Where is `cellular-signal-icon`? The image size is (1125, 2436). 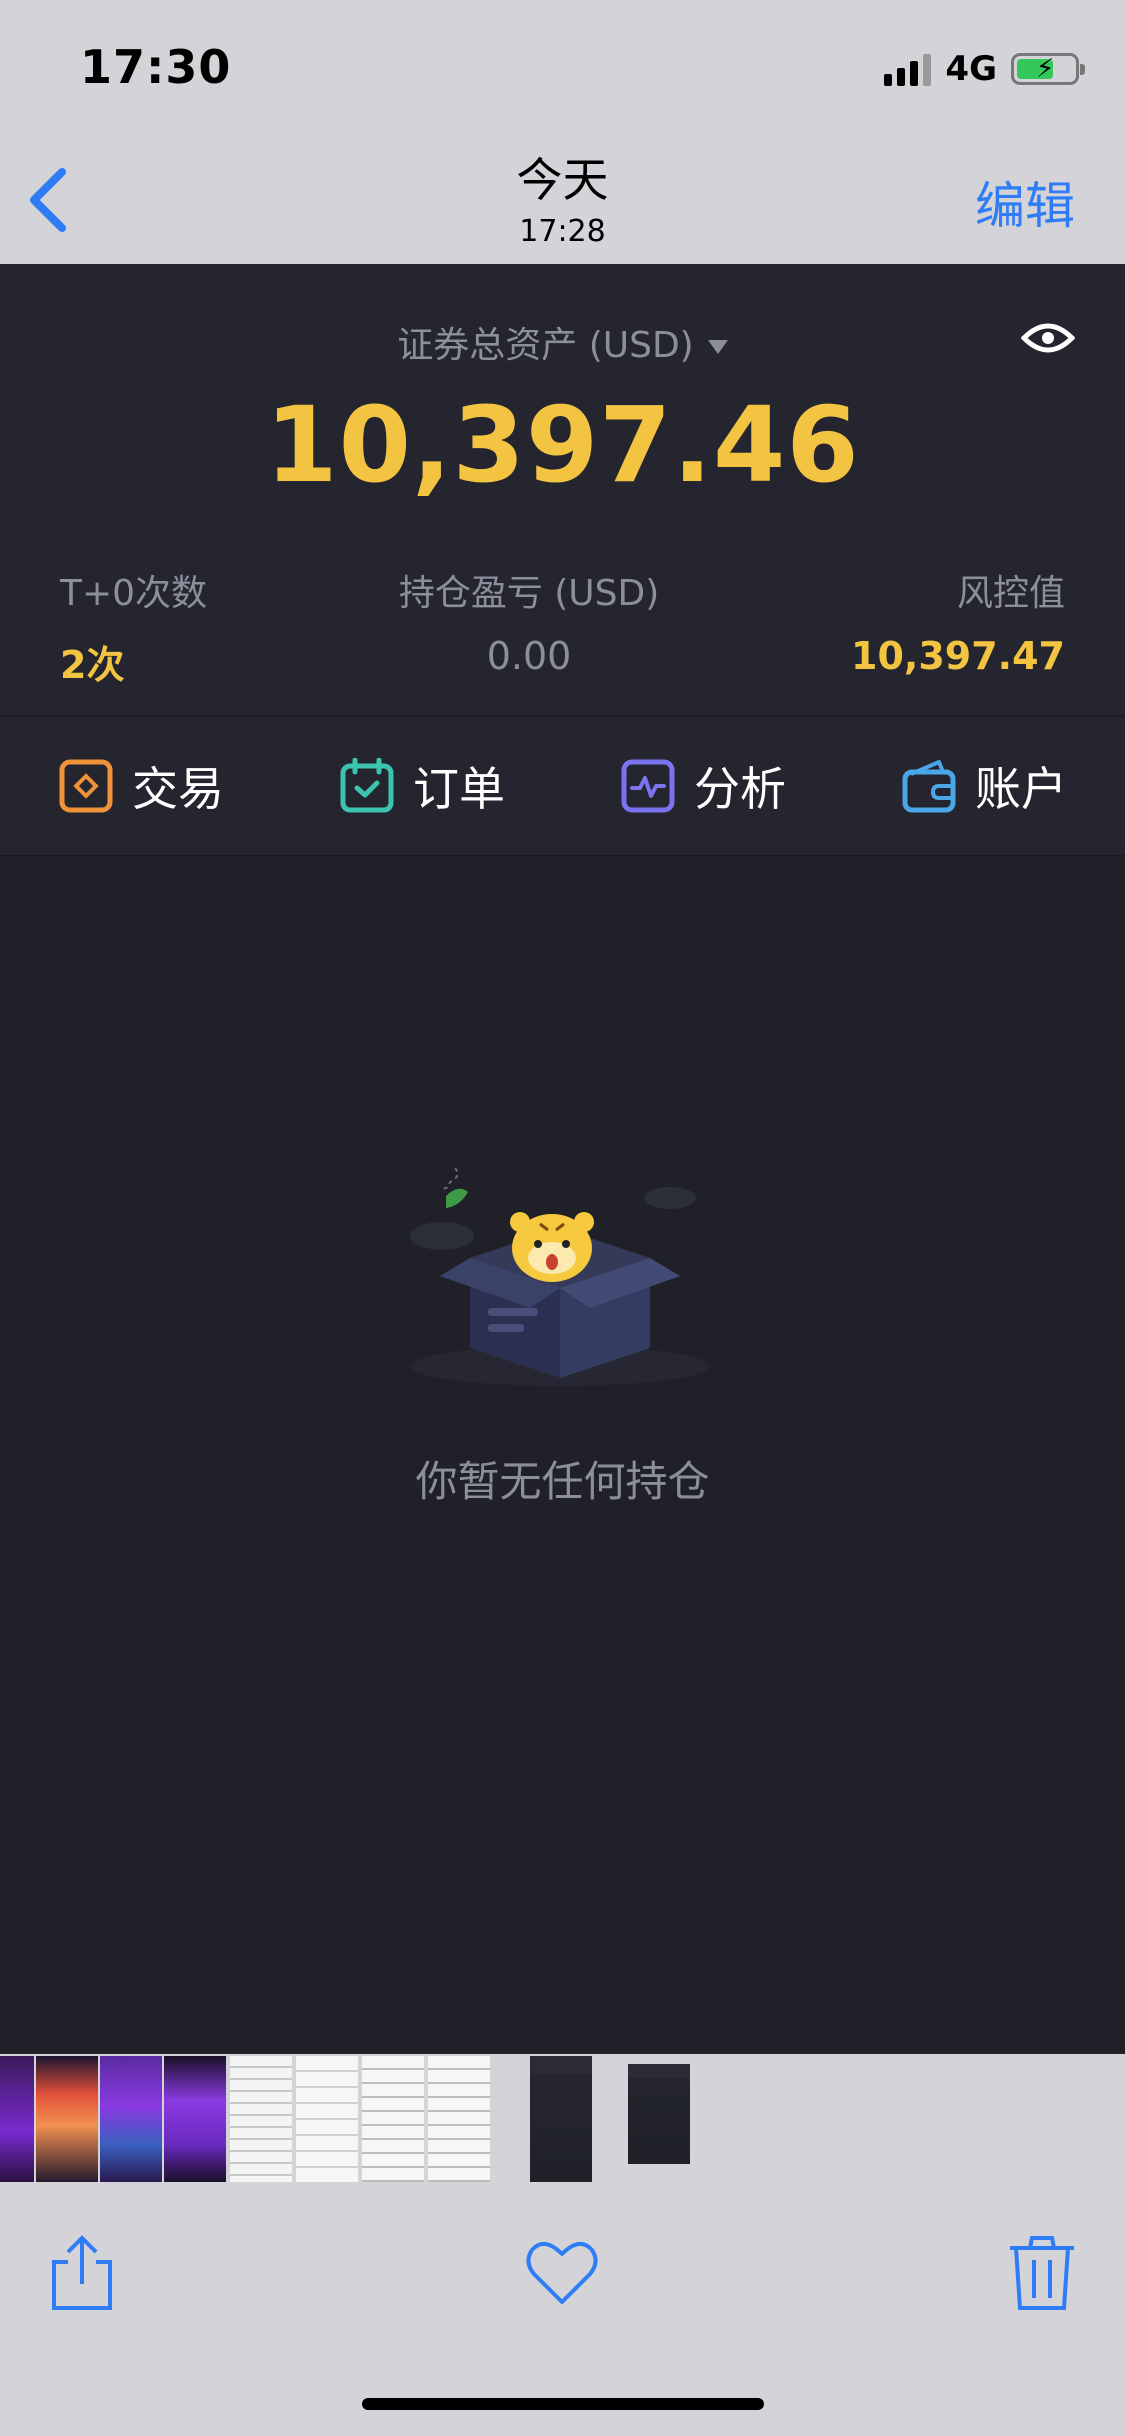 cellular-signal-icon is located at coordinates (908, 69).